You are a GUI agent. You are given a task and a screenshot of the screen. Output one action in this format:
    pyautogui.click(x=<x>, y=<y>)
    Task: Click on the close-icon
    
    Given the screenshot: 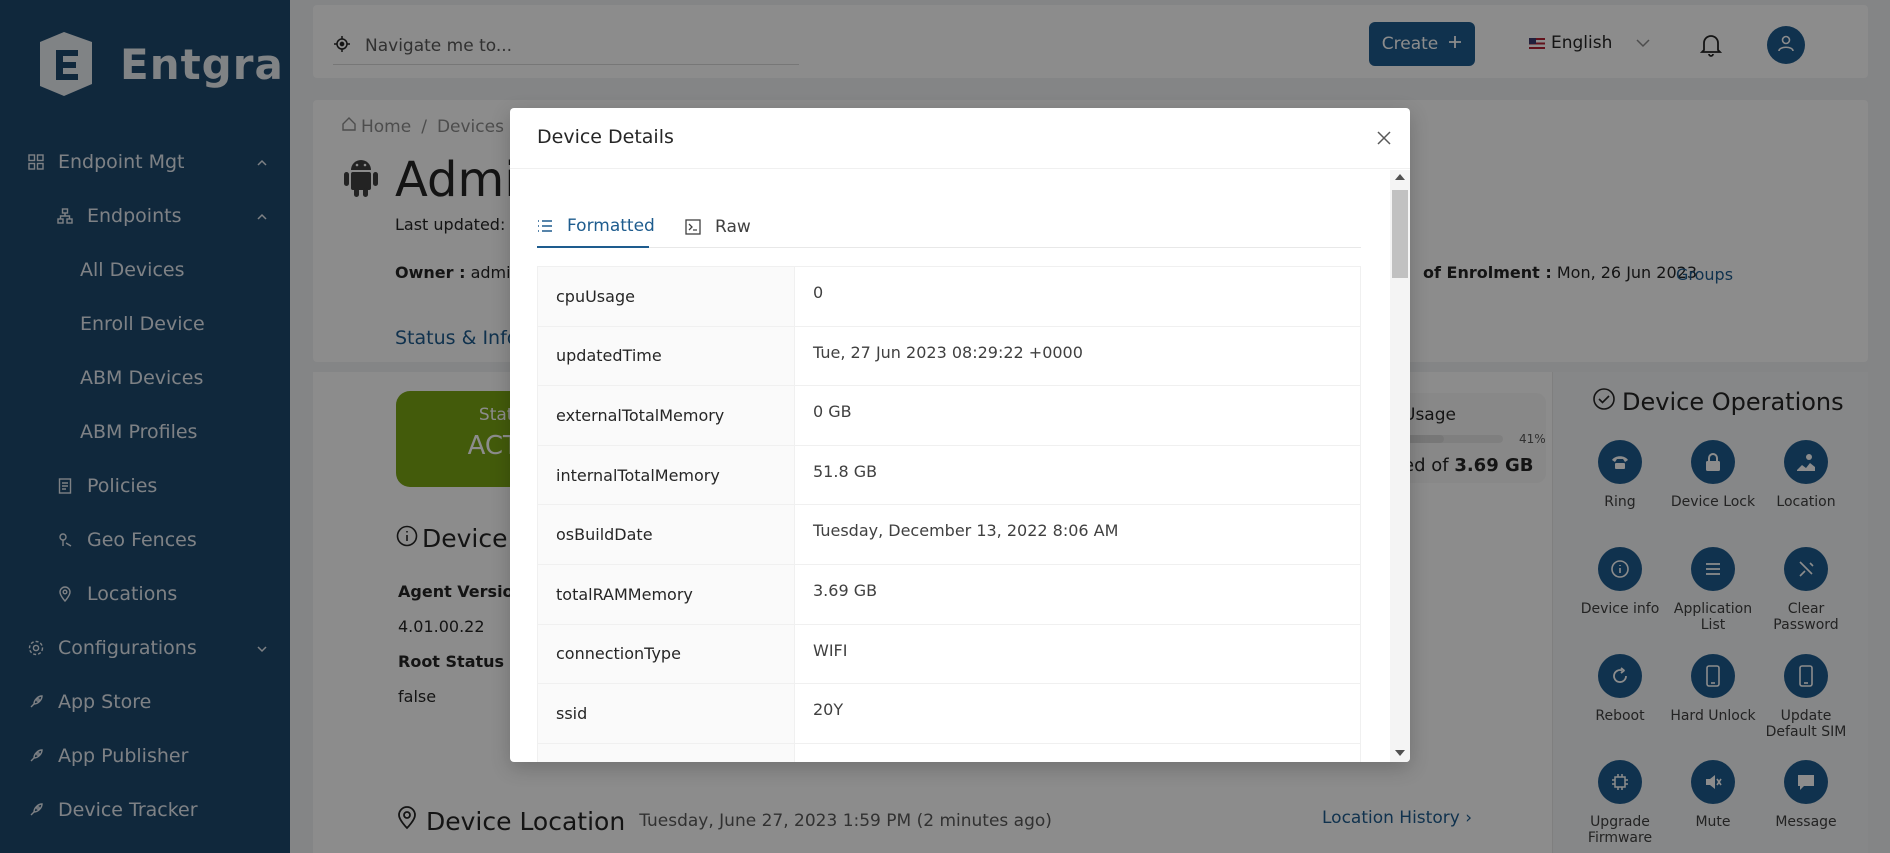 What is the action you would take?
    pyautogui.click(x=1384, y=138)
    